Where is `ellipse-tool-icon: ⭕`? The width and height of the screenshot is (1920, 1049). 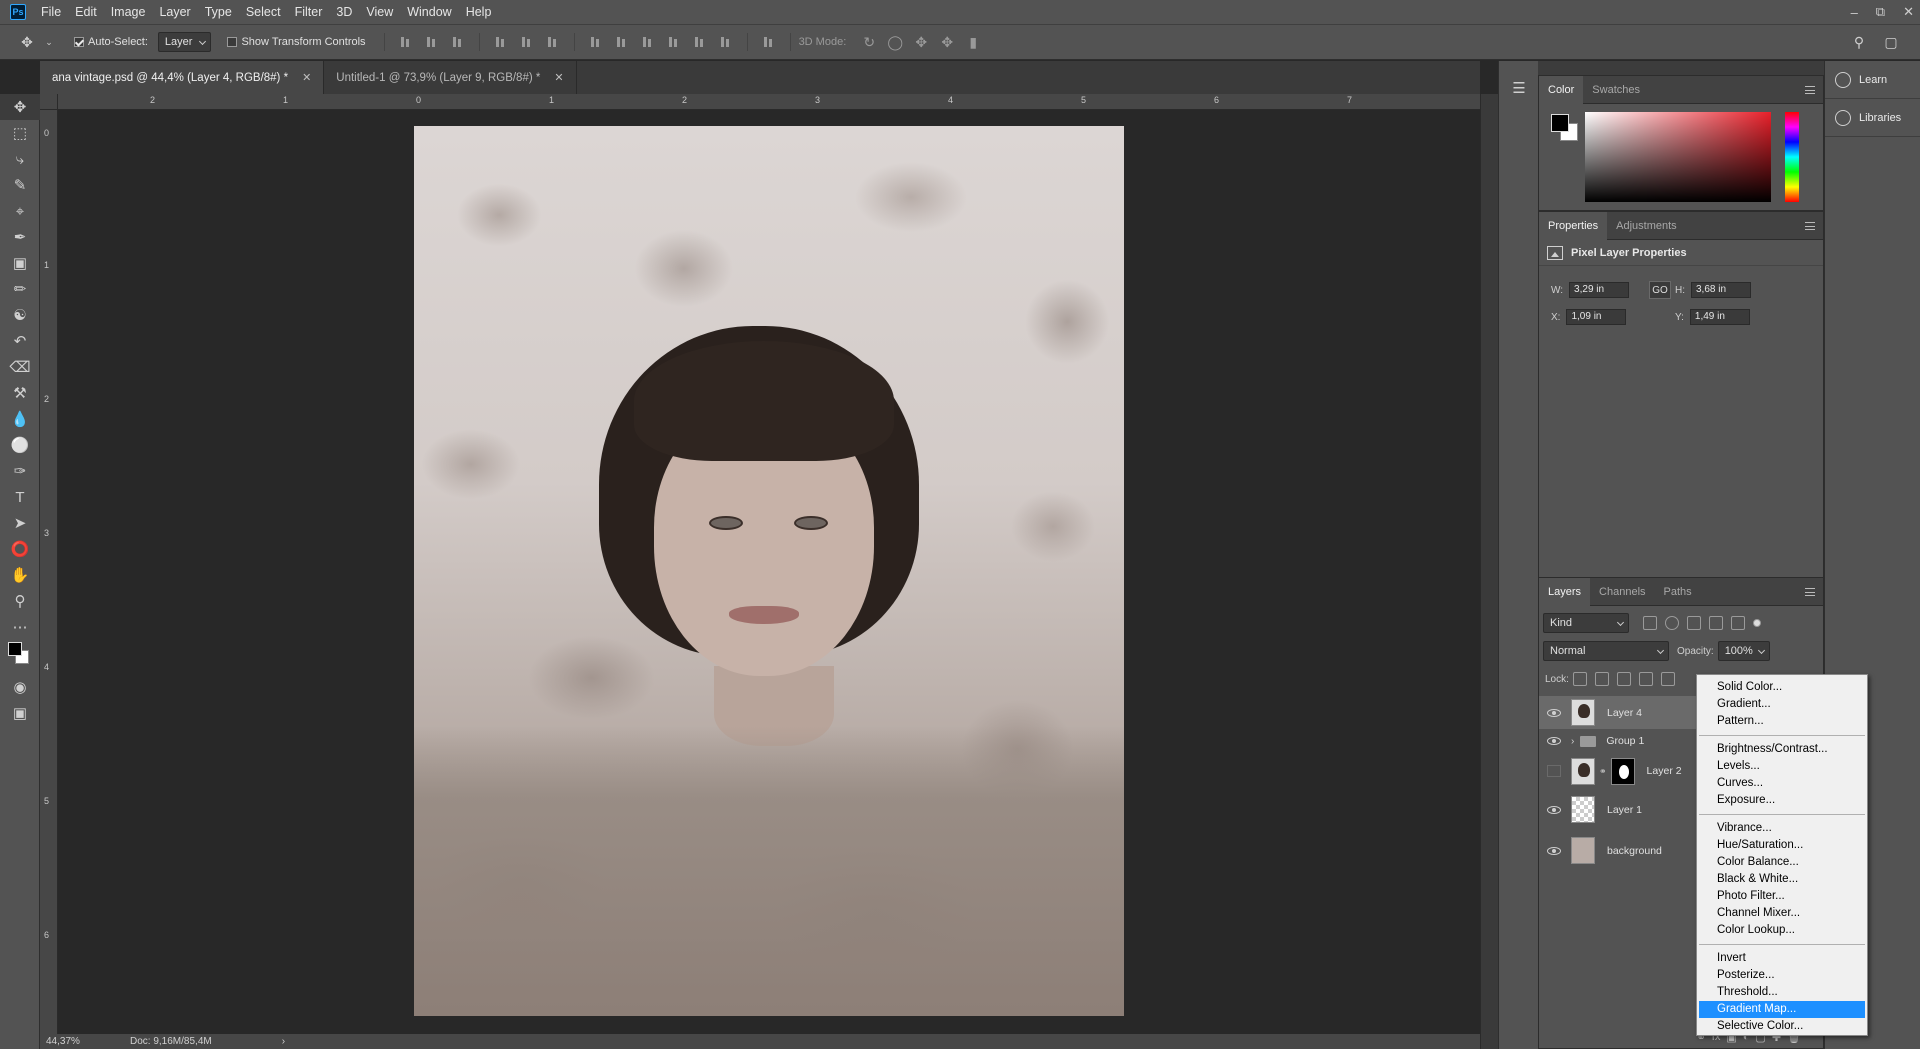
ellipse-tool-icon: ⭕ is located at coordinates (20, 549).